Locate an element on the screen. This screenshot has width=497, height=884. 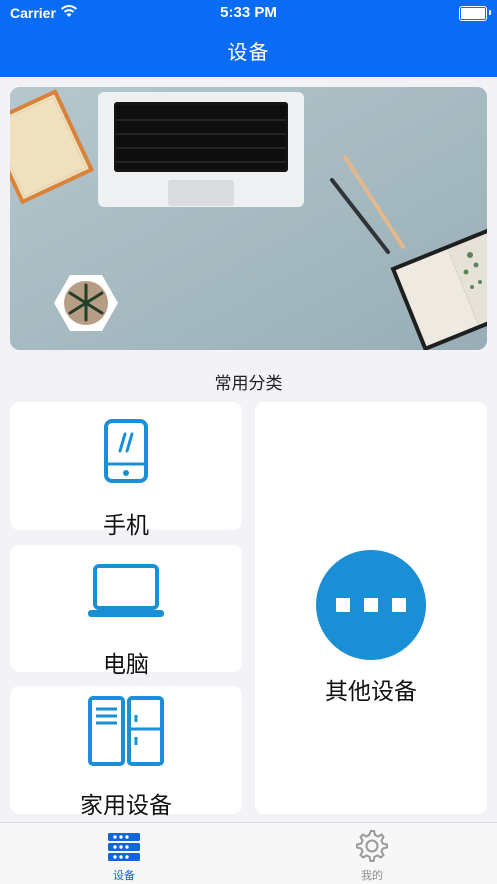
tab-devices-label: 设备 is located at coordinates (124, 875).